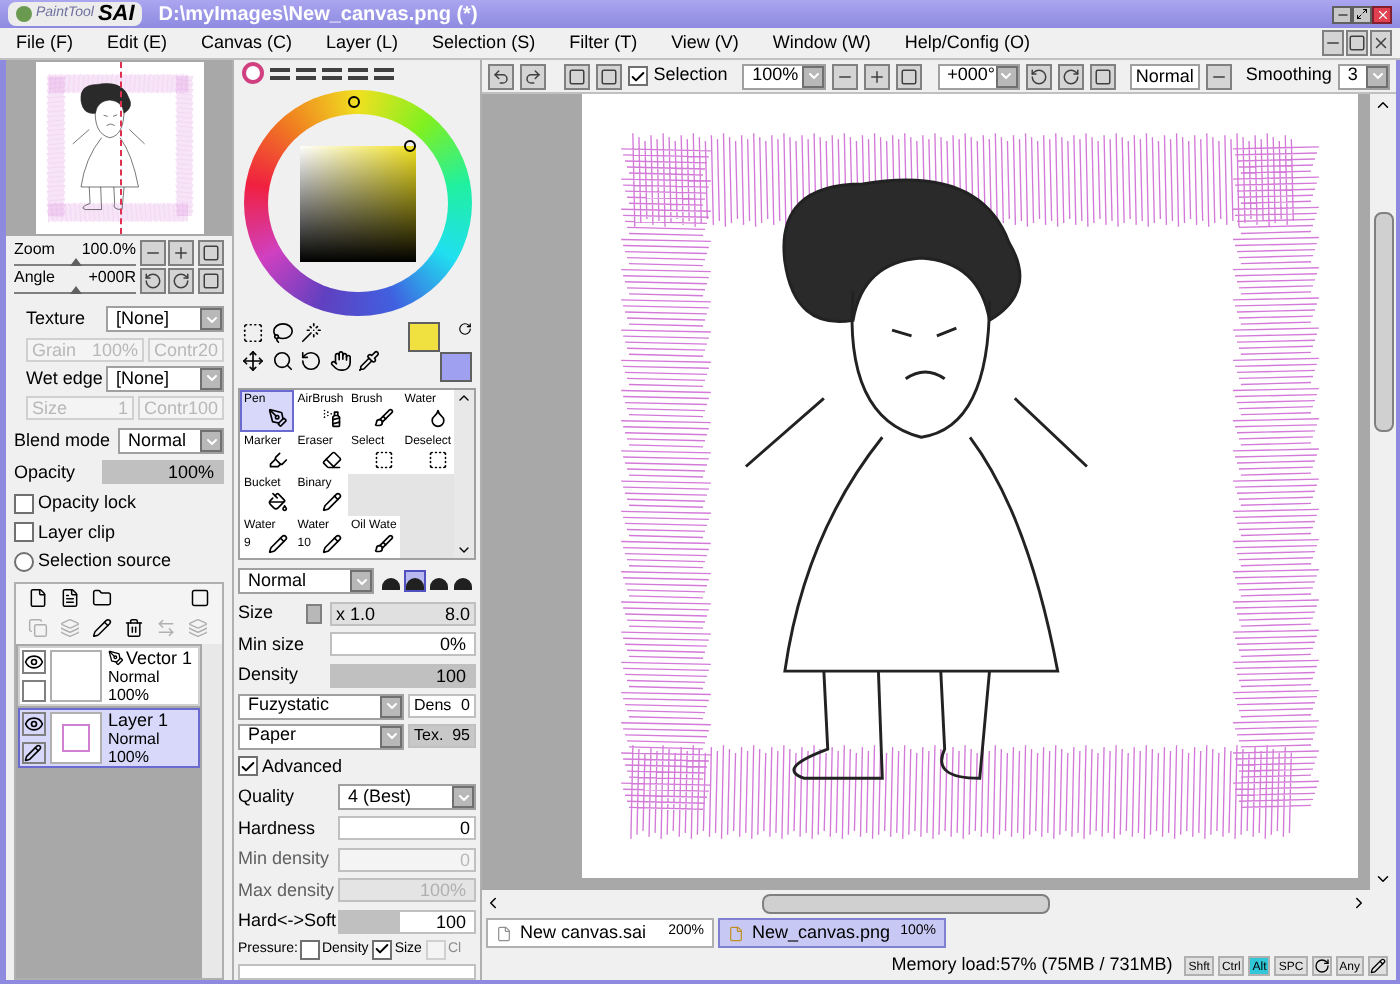 The height and width of the screenshot is (984, 1400). What do you see at coordinates (784, 76) in the screenshot?
I see `zoom-dropdown: 100%` at bounding box center [784, 76].